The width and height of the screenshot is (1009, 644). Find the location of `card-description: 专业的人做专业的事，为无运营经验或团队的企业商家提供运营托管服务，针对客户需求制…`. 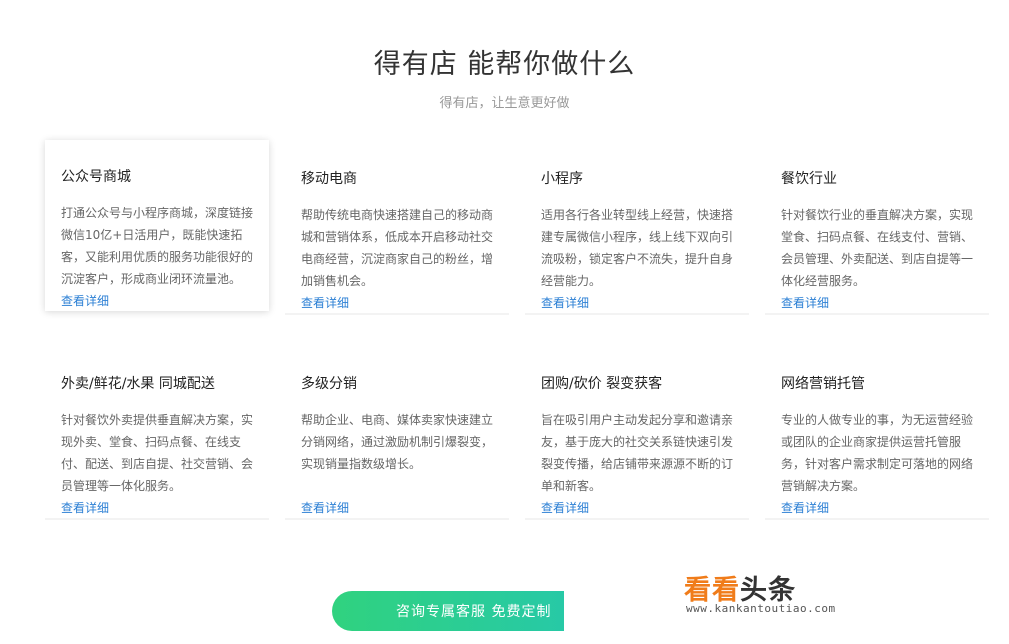

card-description: 专业的人做专业的事，为无运营经验或团队的企业商家提供运营托管服务，针对客户需求制… is located at coordinates (877, 453).